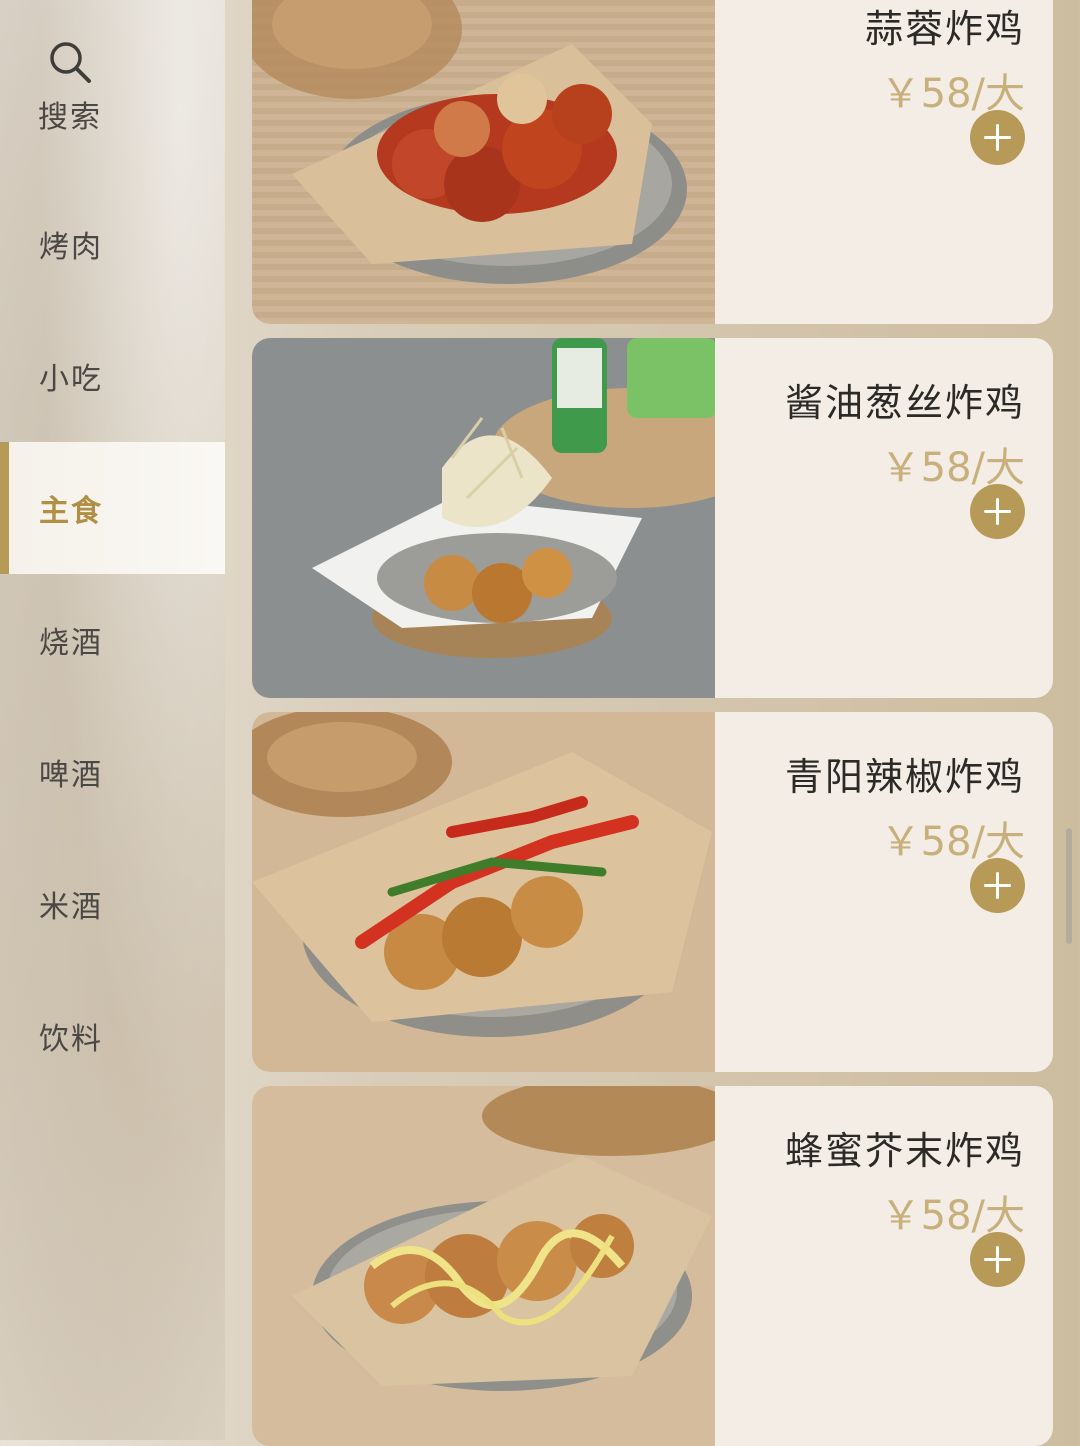 The image size is (1080, 1446). I want to click on sidebar-item-snacks: 小吃, so click(112, 376).